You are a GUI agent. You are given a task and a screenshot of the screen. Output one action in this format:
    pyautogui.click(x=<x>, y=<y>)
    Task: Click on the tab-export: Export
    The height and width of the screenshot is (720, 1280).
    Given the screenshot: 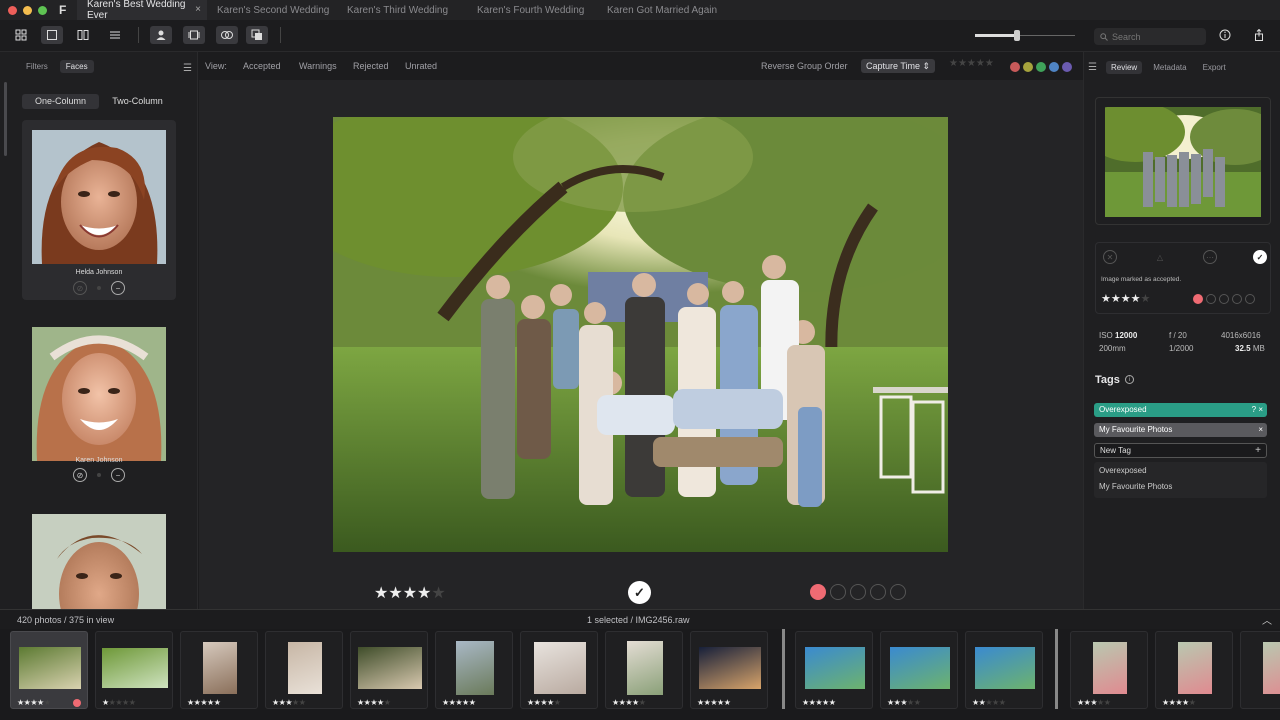 What is the action you would take?
    pyautogui.click(x=1214, y=67)
    